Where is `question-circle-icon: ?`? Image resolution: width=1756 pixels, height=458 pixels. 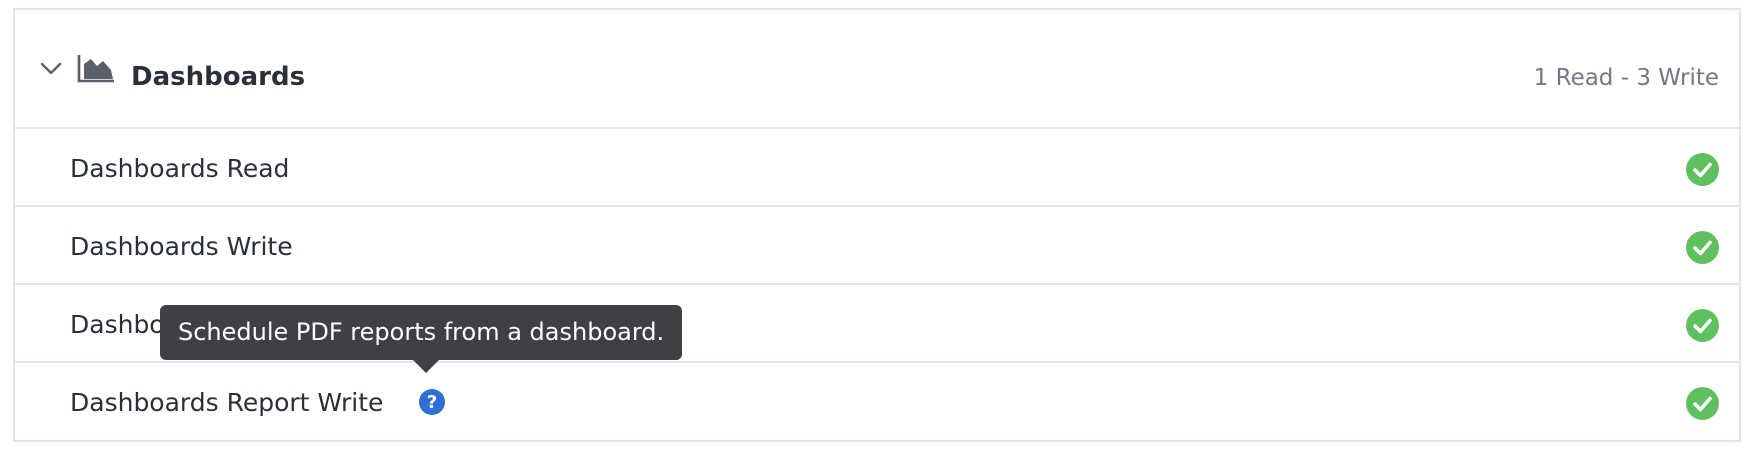
question-circle-icon: ? is located at coordinates (432, 402).